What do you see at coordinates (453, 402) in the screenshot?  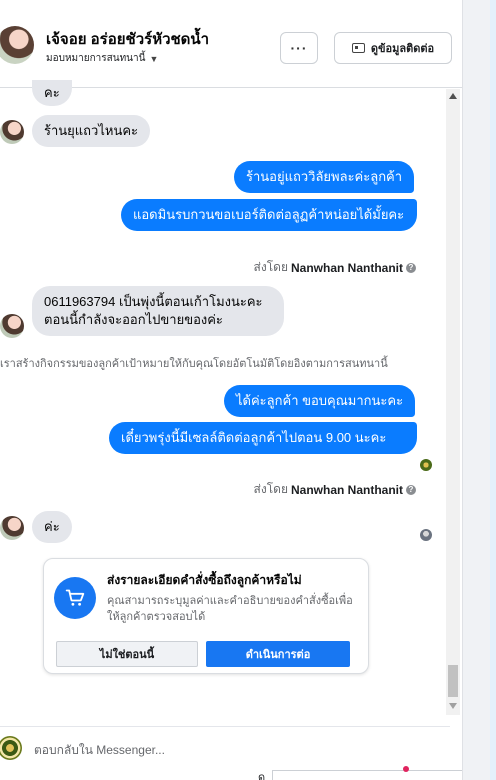 I see `thread-scrollbar` at bounding box center [453, 402].